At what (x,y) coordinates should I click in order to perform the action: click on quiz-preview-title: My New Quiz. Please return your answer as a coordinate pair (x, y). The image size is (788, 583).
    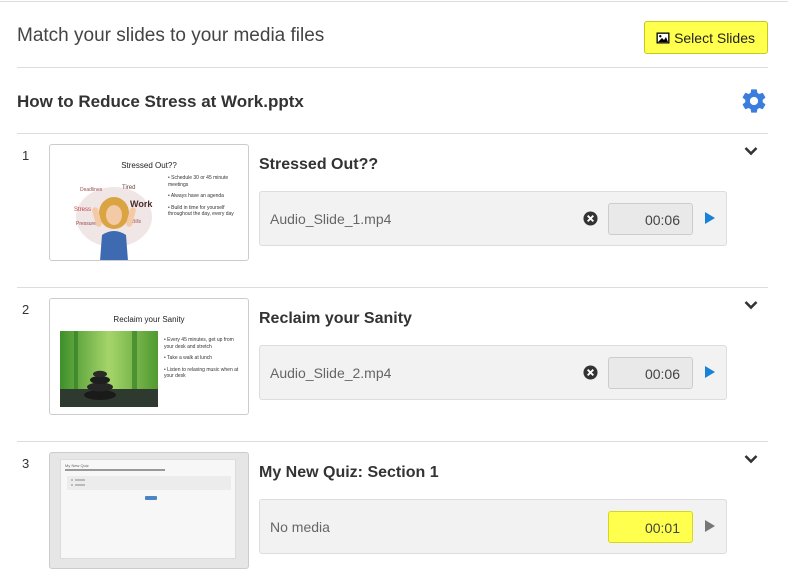
    Looking at the image, I should click on (77, 465).